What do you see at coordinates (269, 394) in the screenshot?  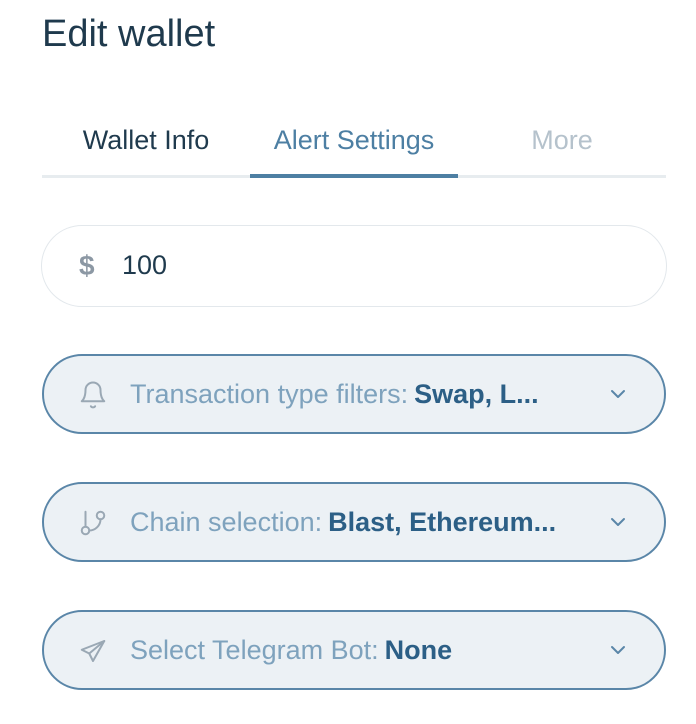 I see `transaction-type-filter-label: Transaction type filters:` at bounding box center [269, 394].